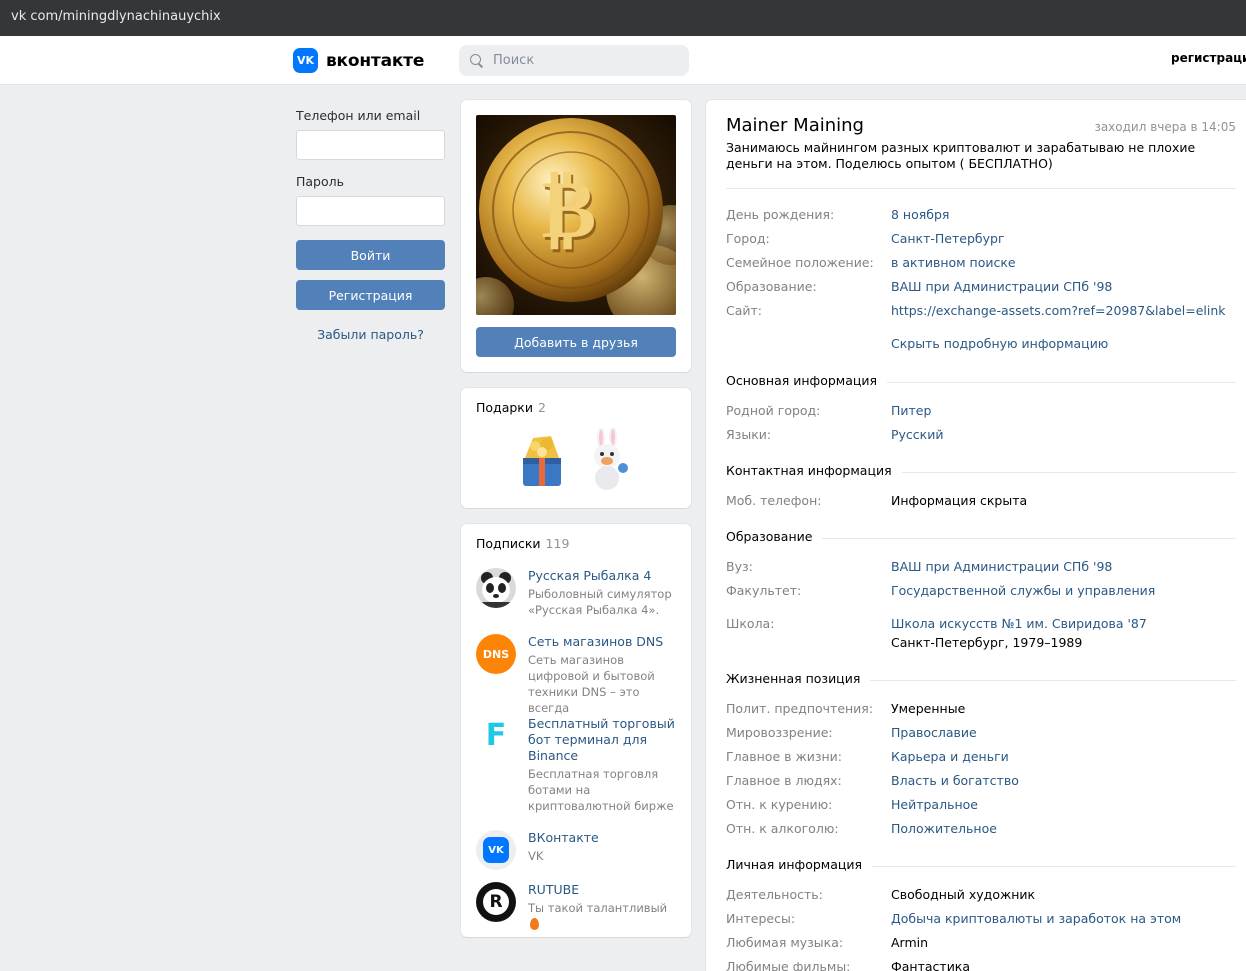 Image resolution: width=1246 pixels, height=971 pixels. What do you see at coordinates (375, 60) in the screenshot?
I see `vk-logo-text: вконтакте` at bounding box center [375, 60].